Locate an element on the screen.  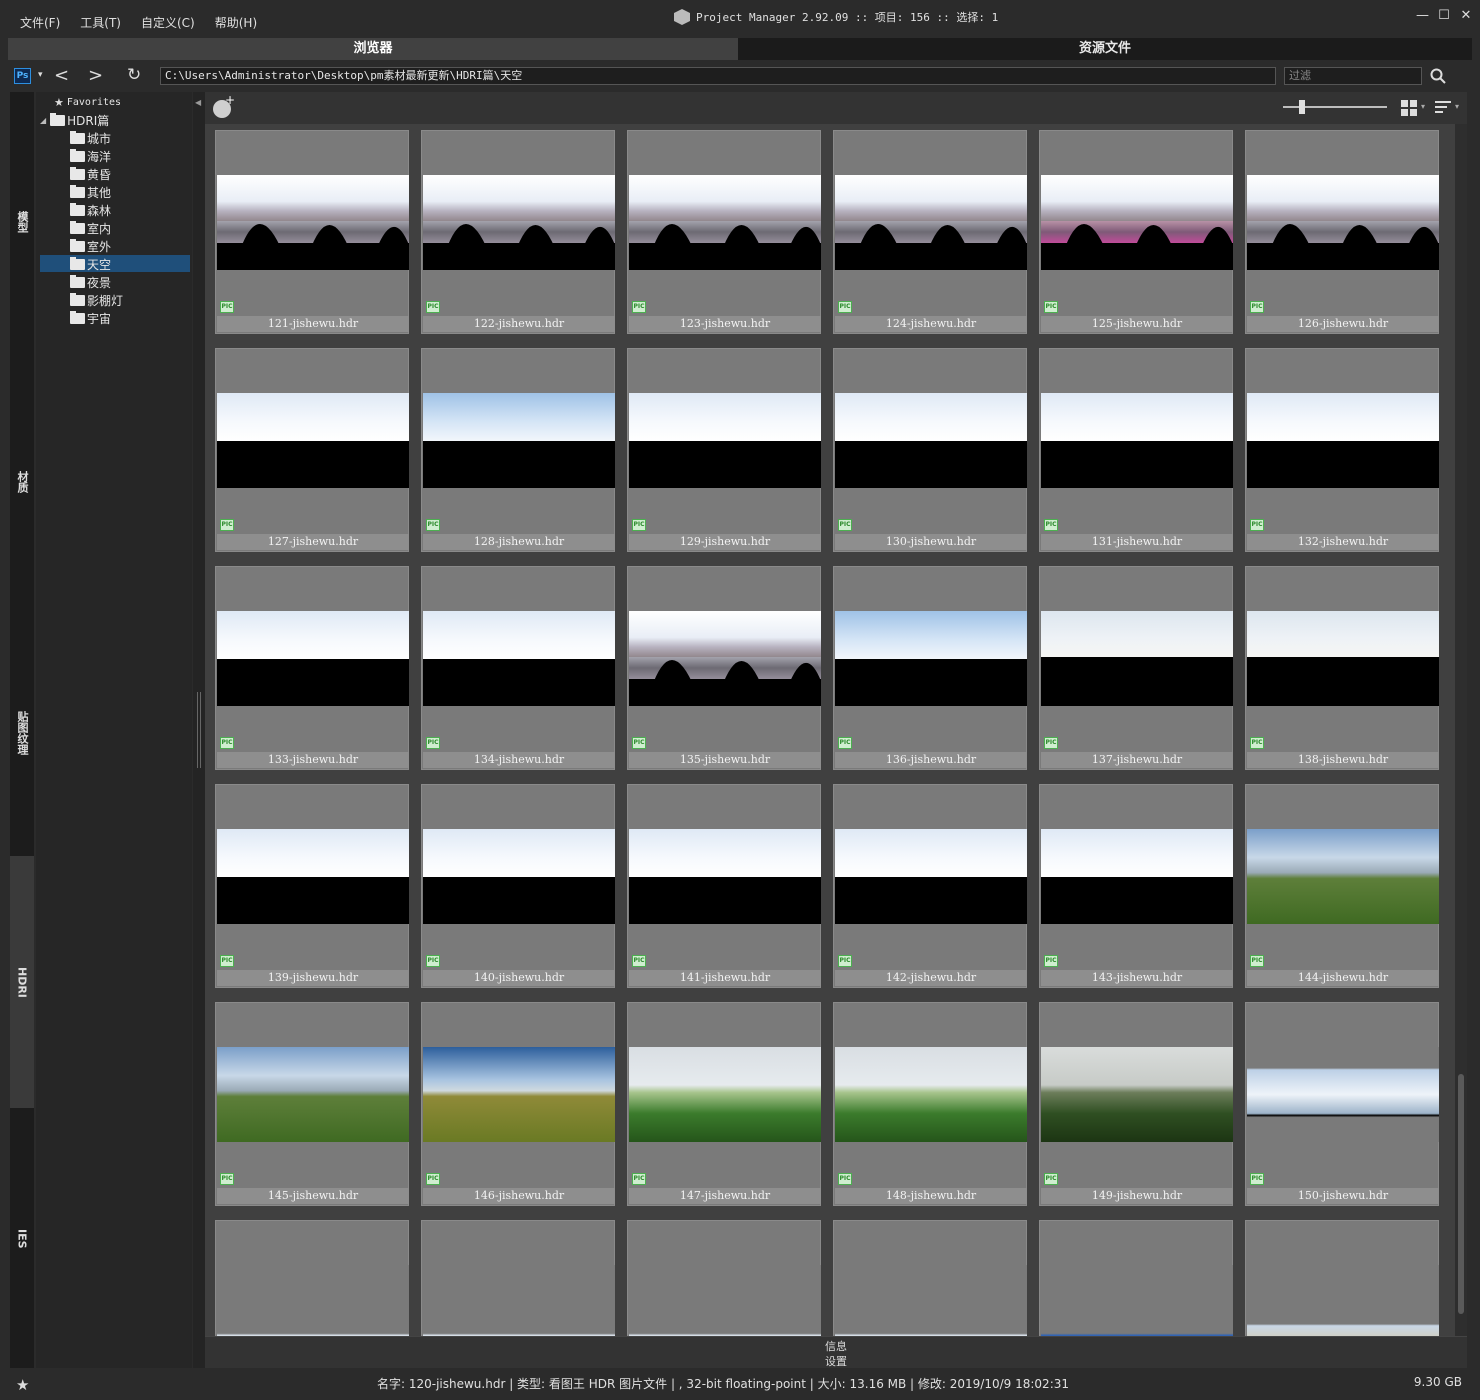
thumbnail-item: PIC 141-jishewu.hdr is located at coordinates (724, 886).